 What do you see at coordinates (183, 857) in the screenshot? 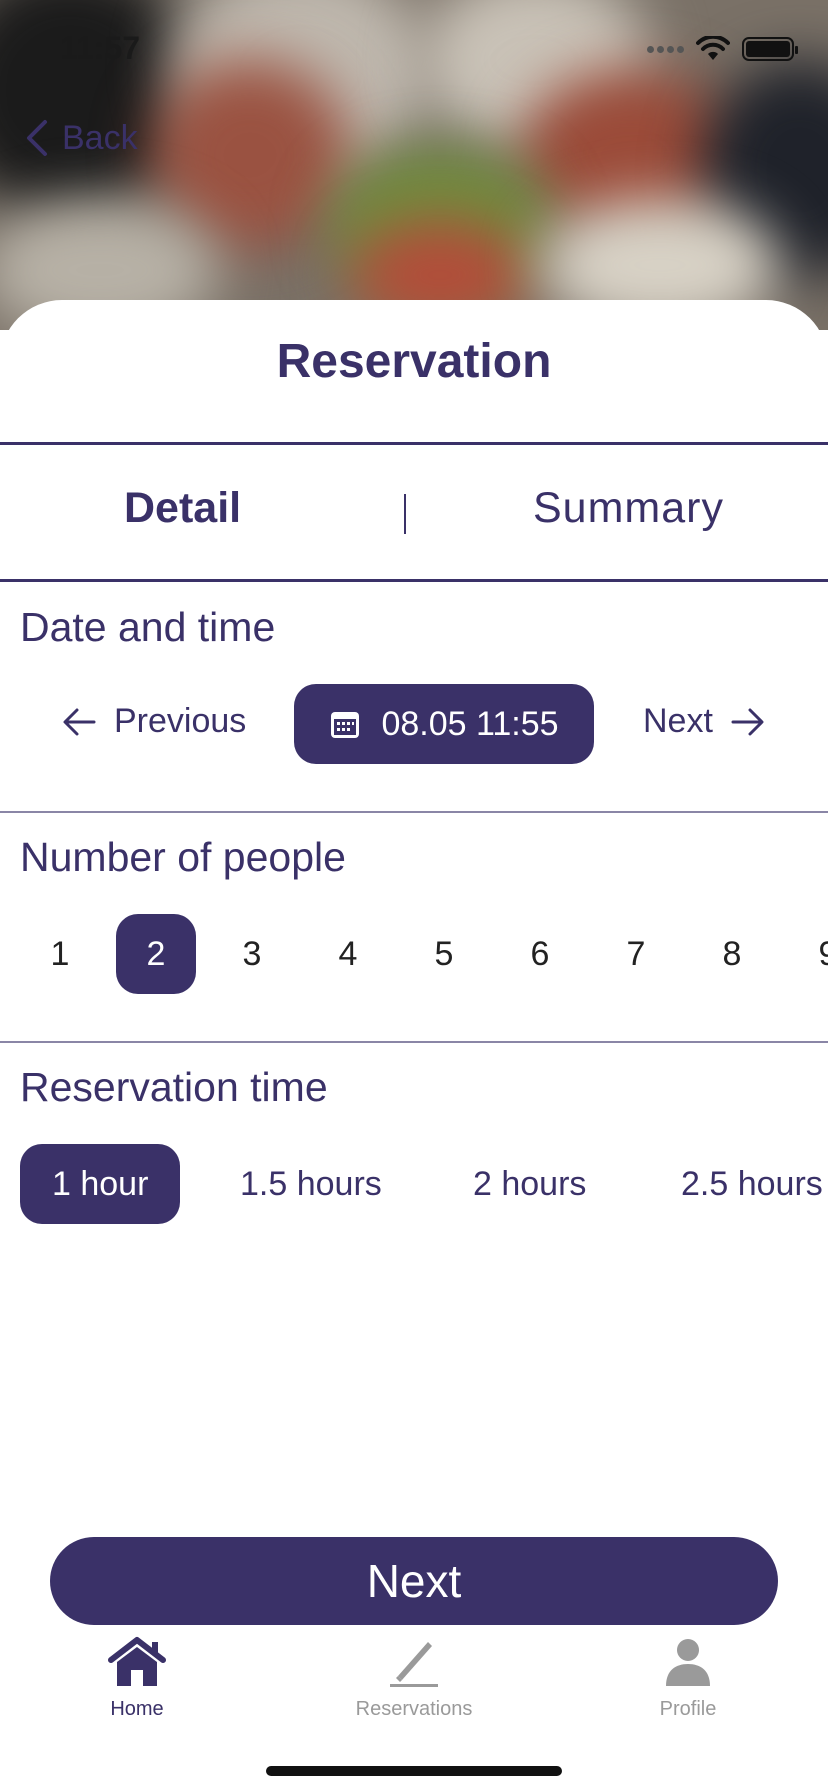
I see `people-label: Number of people` at bounding box center [183, 857].